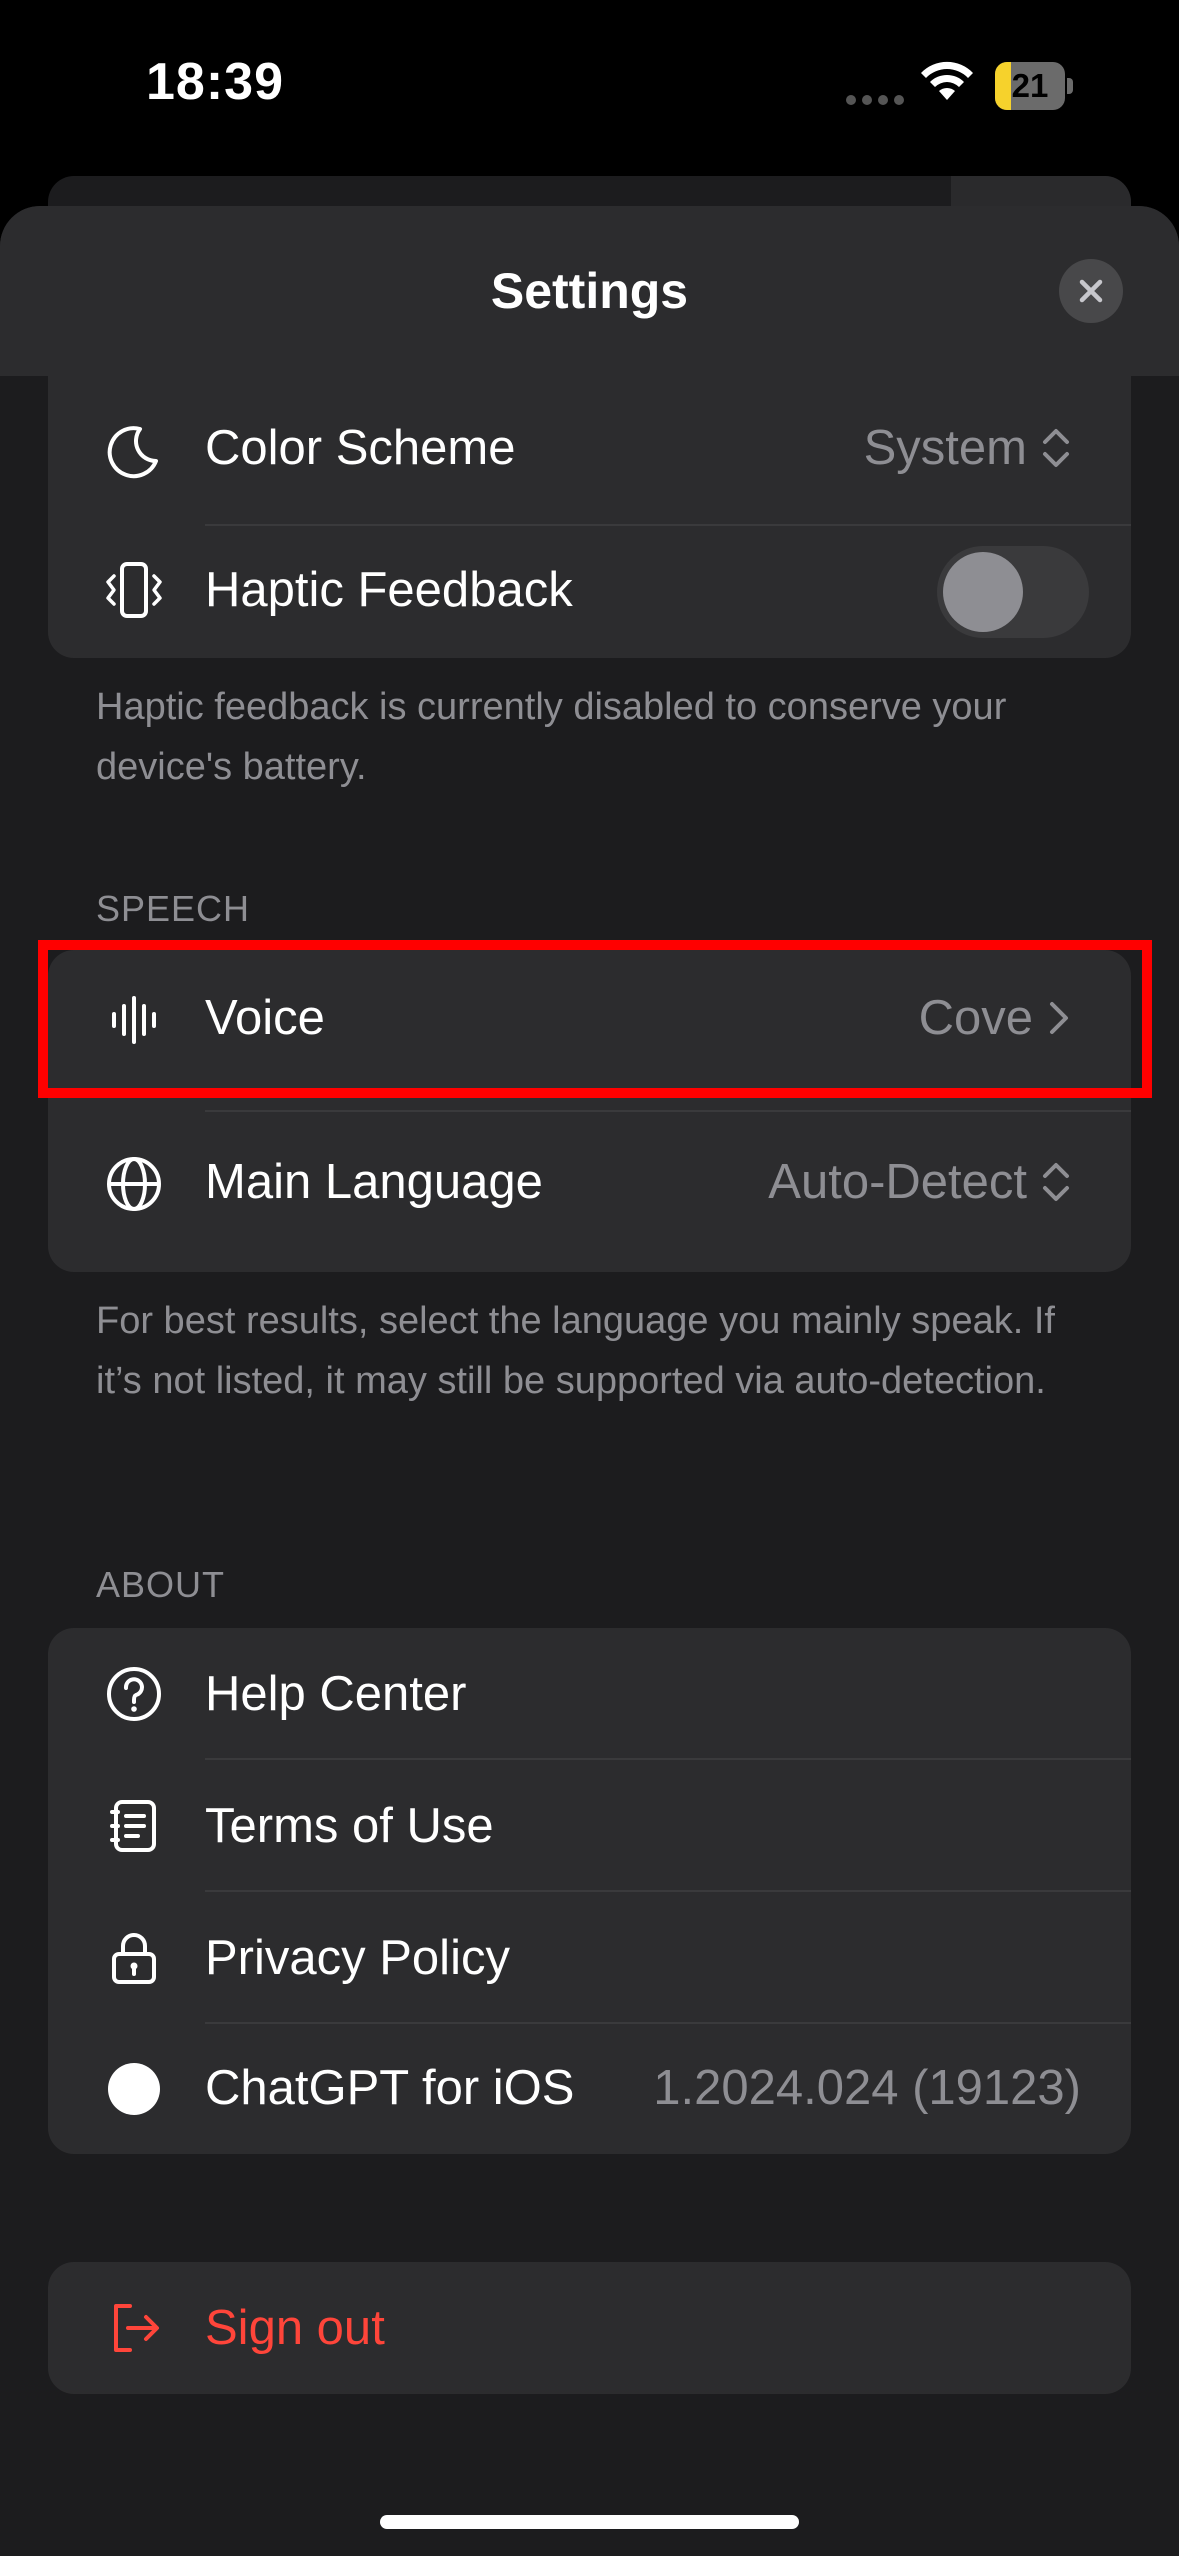 This screenshot has width=1179, height=2556. What do you see at coordinates (1030, 85) in the screenshot?
I see `battery-level: 21` at bounding box center [1030, 85].